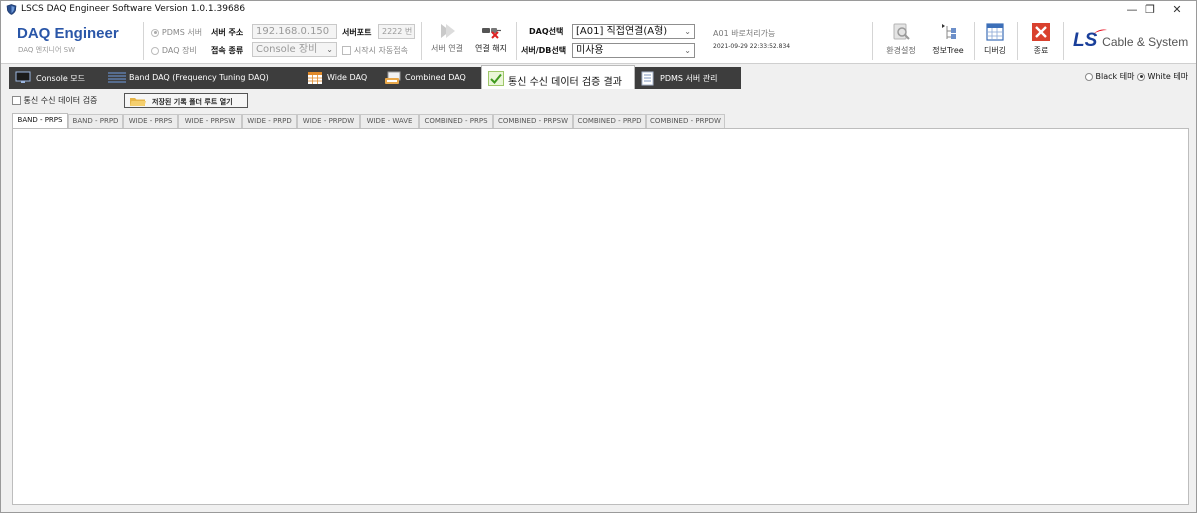  I want to click on server-address-label: 서버 주소, so click(227, 32).